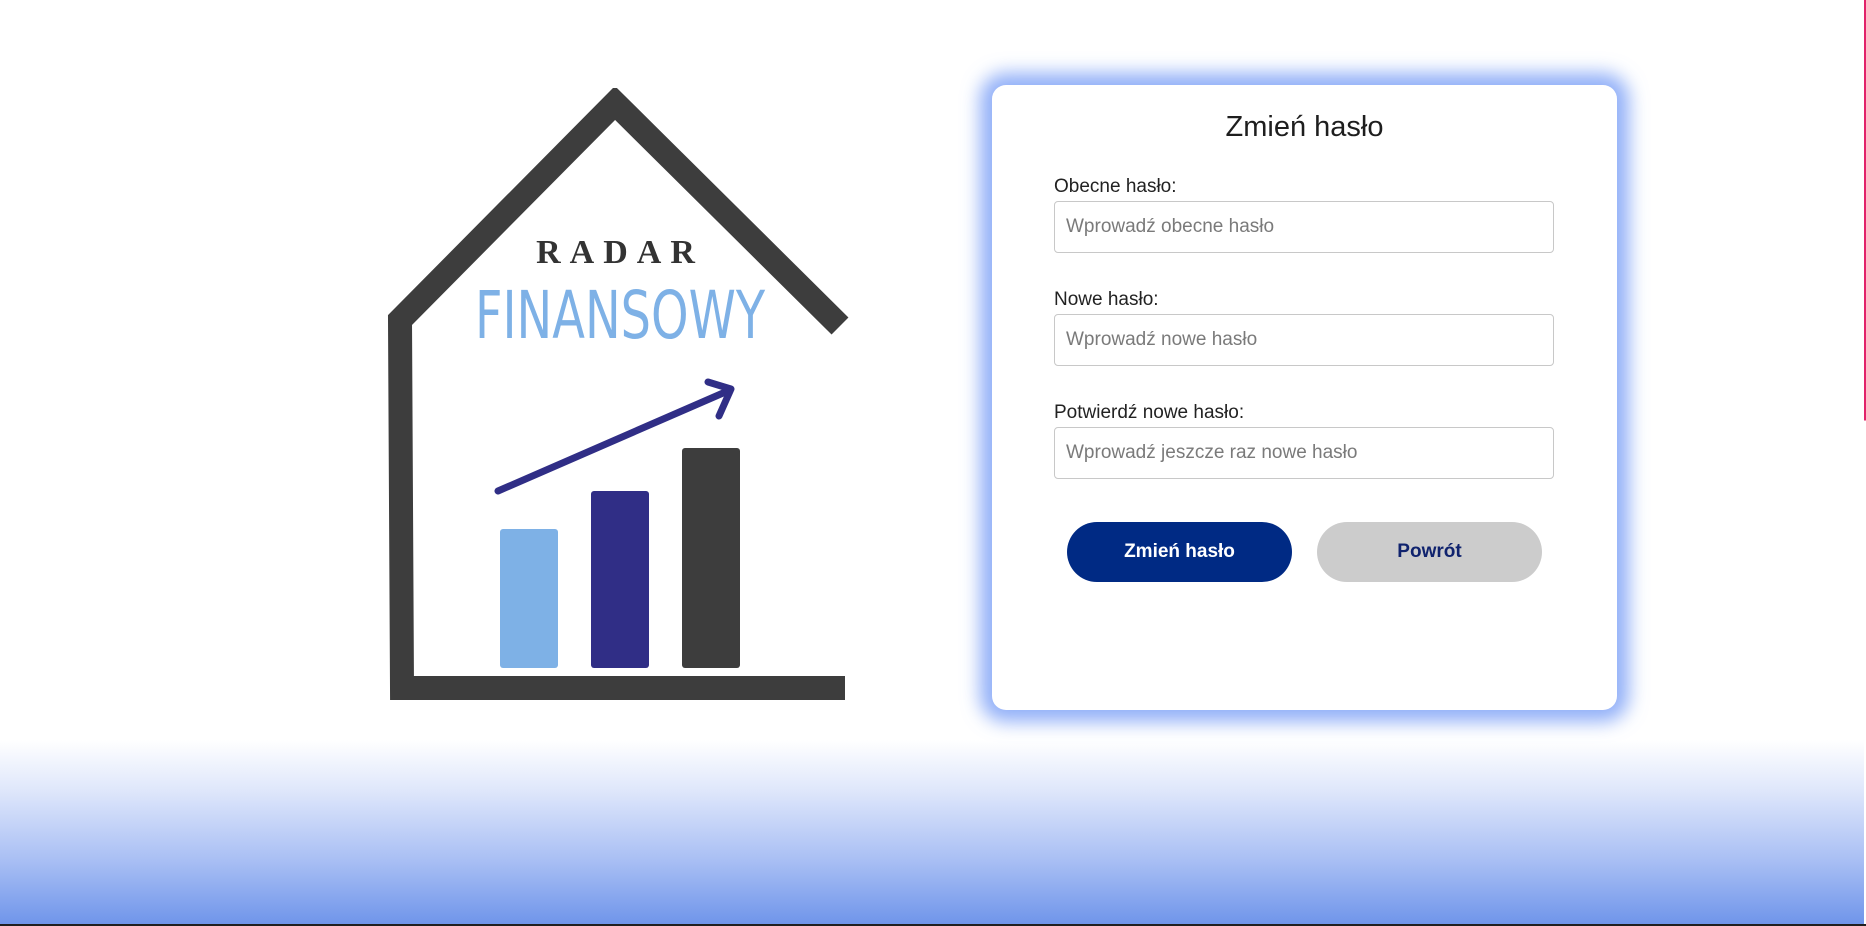  I want to click on logo-text-finansowy: FINANSOWY, so click(620, 315).